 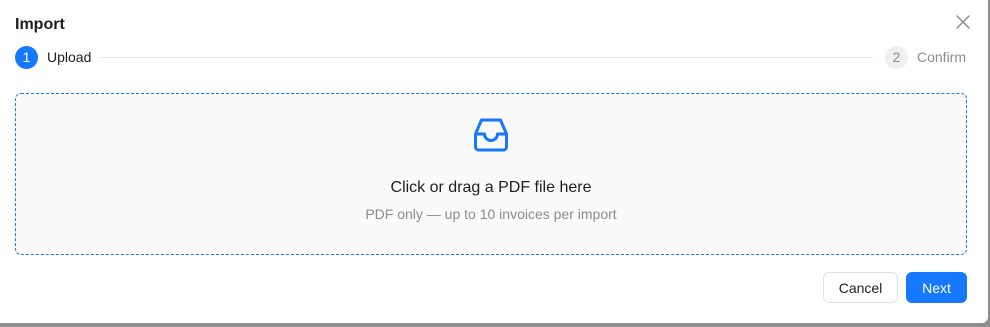 What do you see at coordinates (26, 57) in the screenshot?
I see `step-1-number: 1` at bounding box center [26, 57].